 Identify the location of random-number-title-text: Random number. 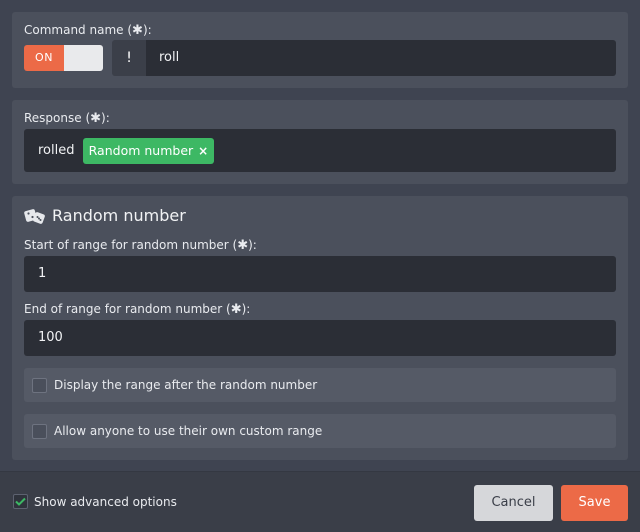
(119, 215).